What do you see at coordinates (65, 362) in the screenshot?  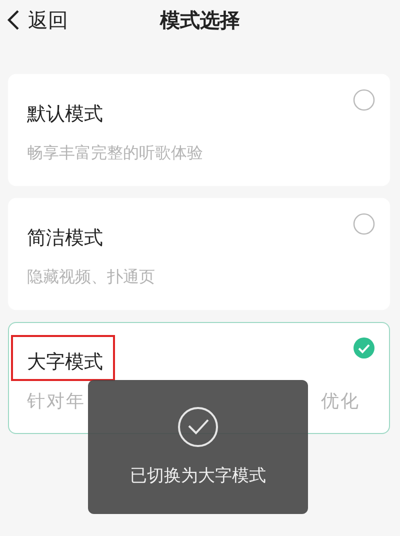 I see `mode-title: 大字模式` at bounding box center [65, 362].